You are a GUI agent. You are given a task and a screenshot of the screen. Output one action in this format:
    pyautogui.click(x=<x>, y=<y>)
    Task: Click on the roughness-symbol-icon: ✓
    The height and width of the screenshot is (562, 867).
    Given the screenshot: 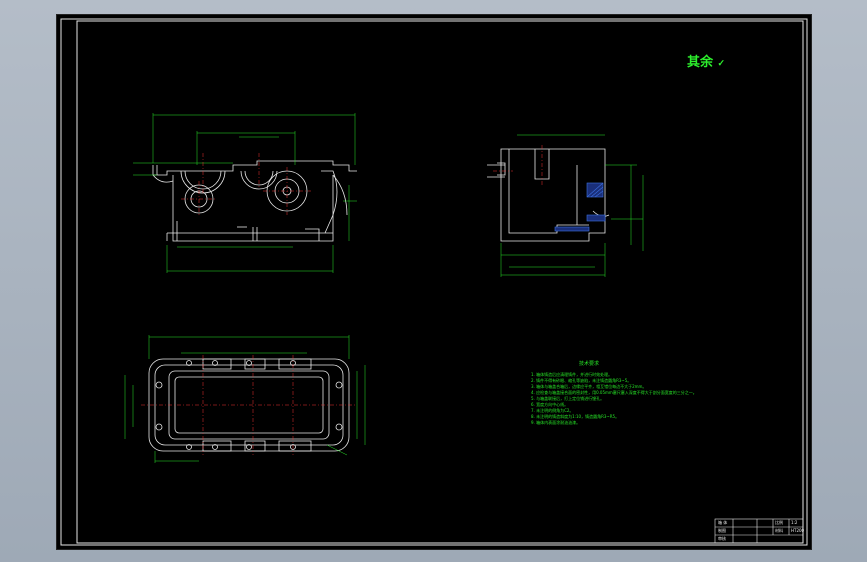 What is the action you would take?
    pyautogui.click(x=721, y=64)
    